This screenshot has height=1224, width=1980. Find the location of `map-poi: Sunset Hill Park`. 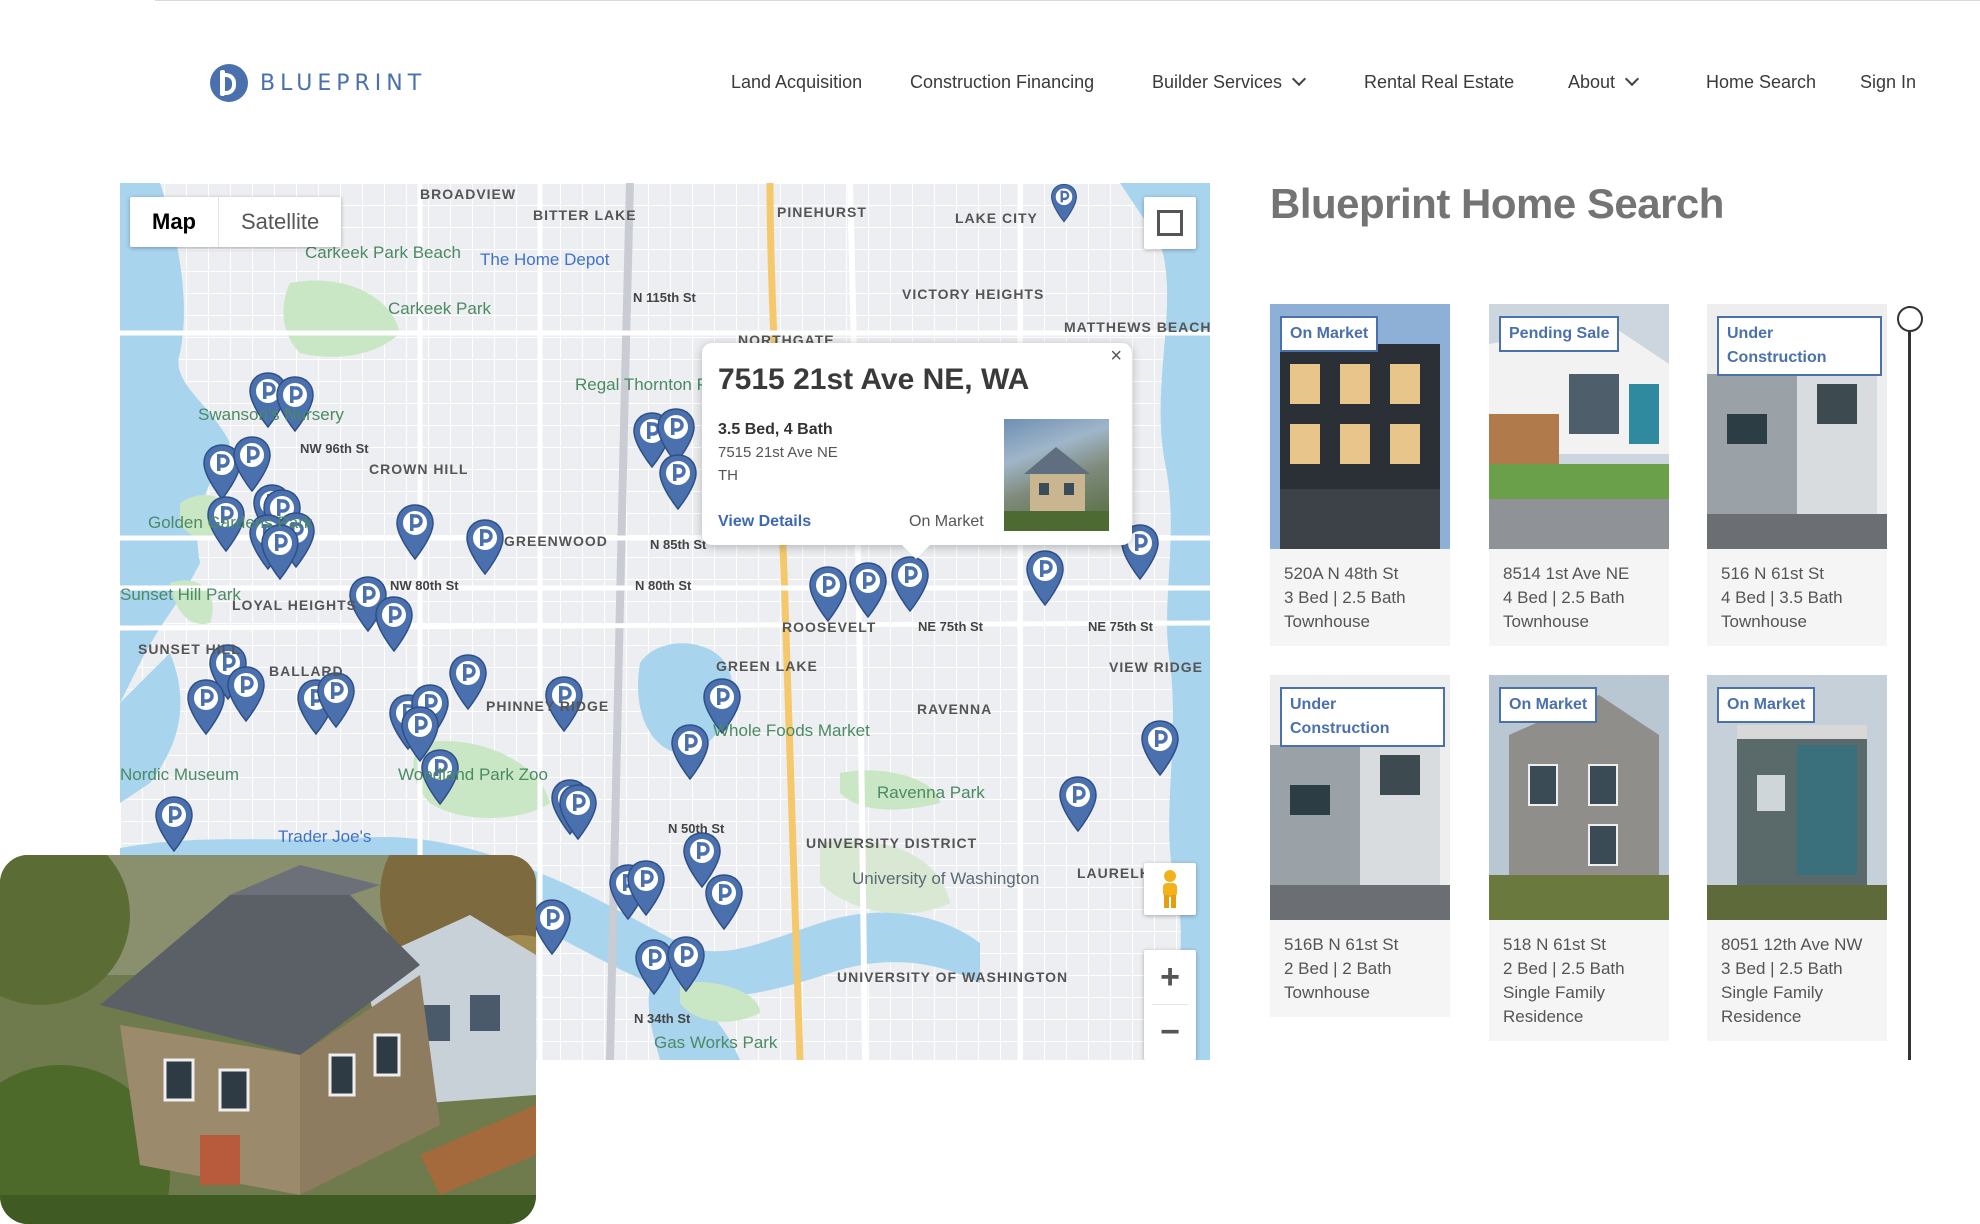

map-poi: Sunset Hill Park is located at coordinates (180, 595).